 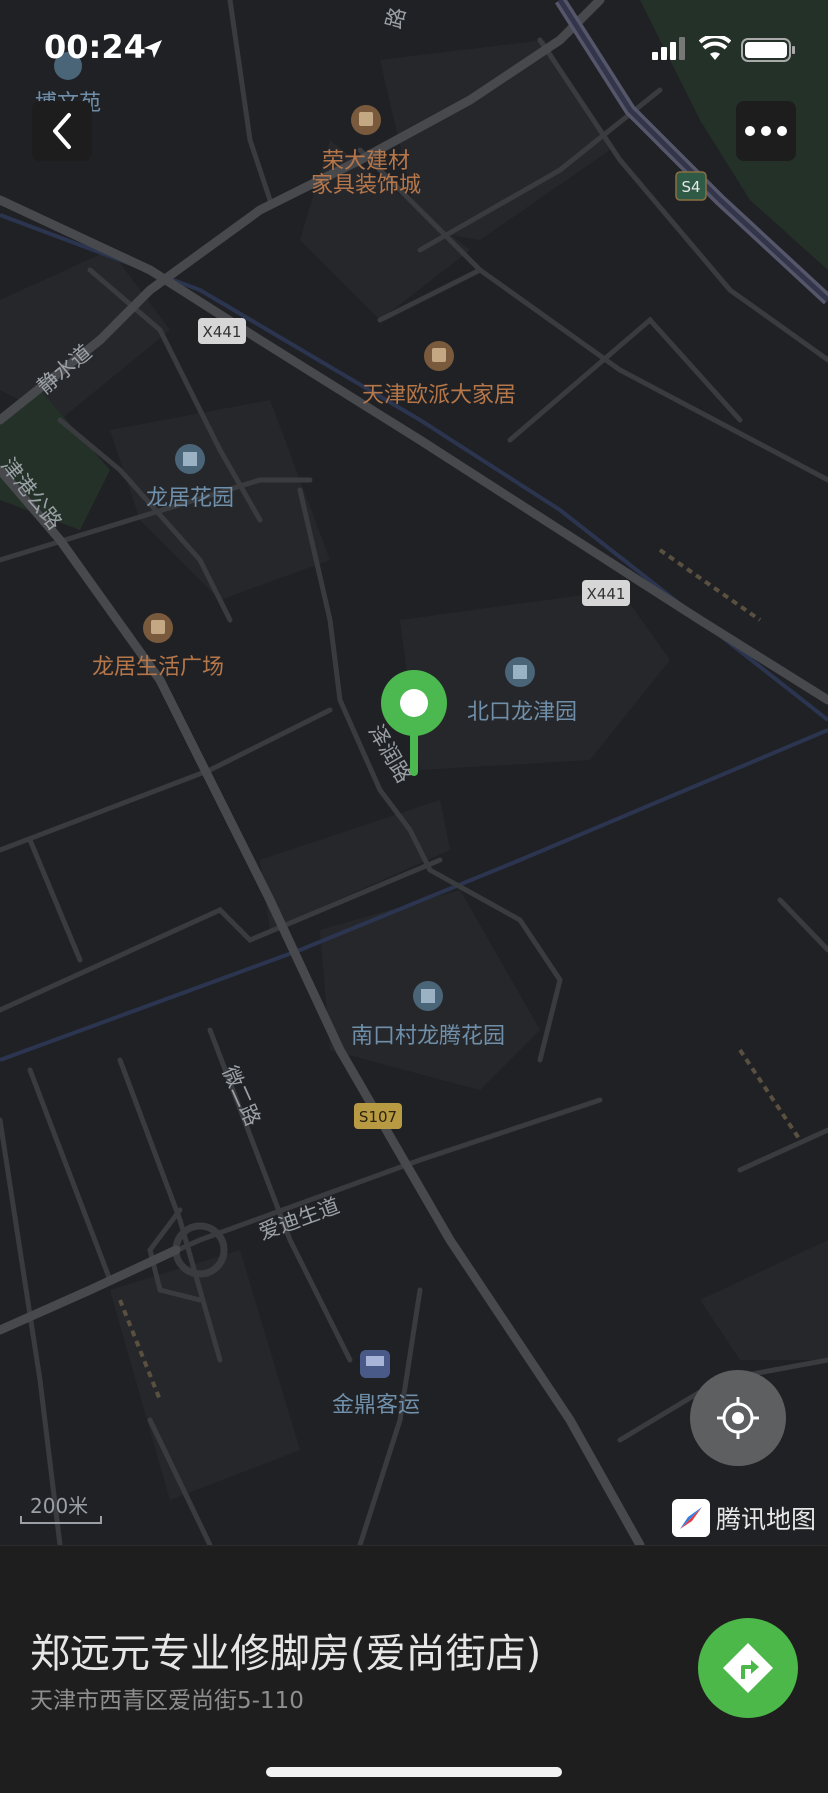 What do you see at coordinates (439, 395) in the screenshot?
I see `svg-text: 天津欧派大家居` at bounding box center [439, 395].